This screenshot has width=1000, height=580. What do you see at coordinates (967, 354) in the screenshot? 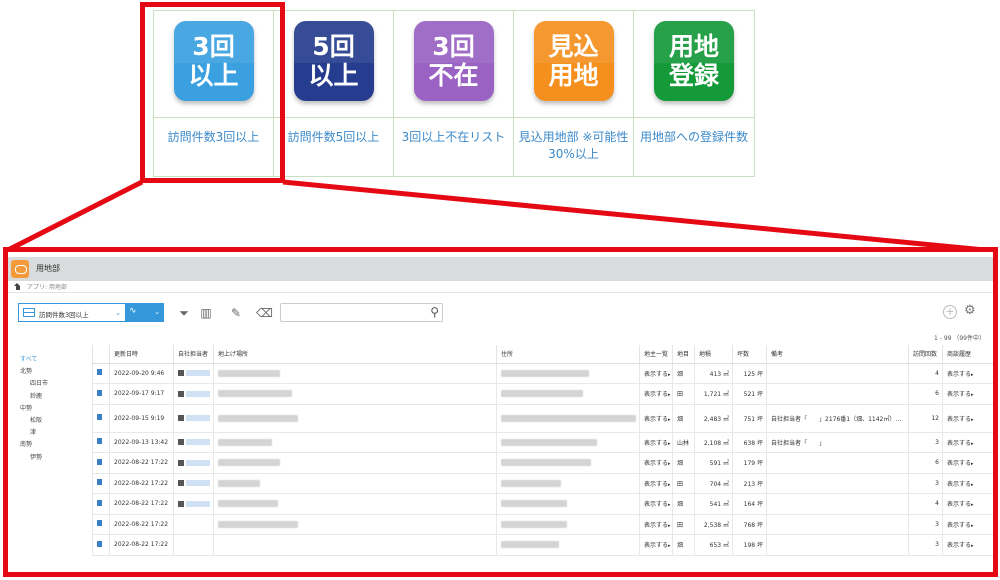
I see `column-header: 商談履歴` at bounding box center [967, 354].